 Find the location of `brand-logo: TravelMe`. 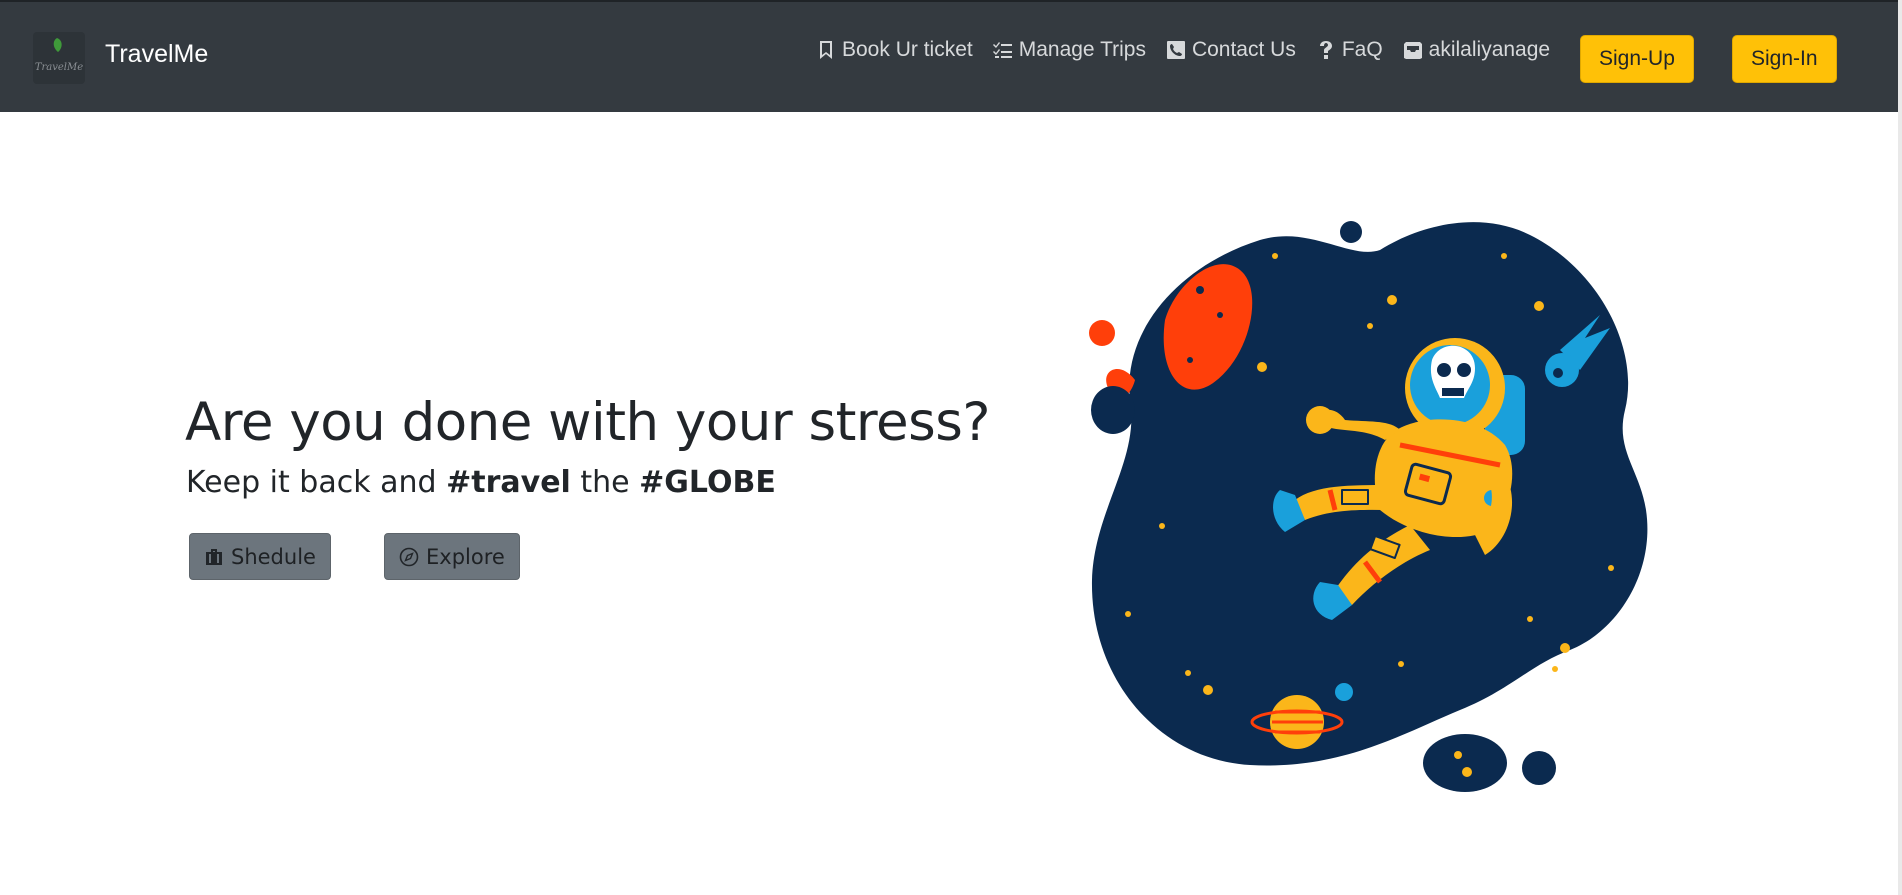

brand-logo: TravelMe is located at coordinates (59, 58).